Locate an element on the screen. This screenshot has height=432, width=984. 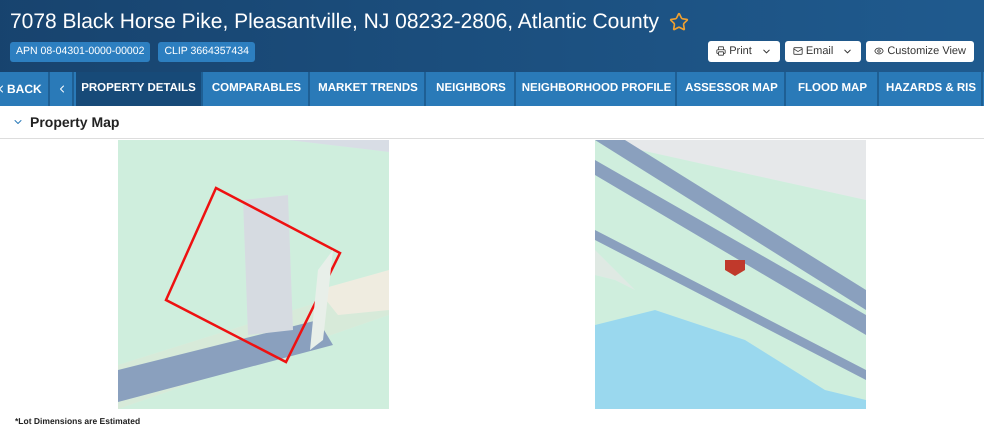
property-address: 7078 Black Horse Pike, Pleasantville, NJ 08232-2806, Atlantic County is located at coordinates (335, 22).